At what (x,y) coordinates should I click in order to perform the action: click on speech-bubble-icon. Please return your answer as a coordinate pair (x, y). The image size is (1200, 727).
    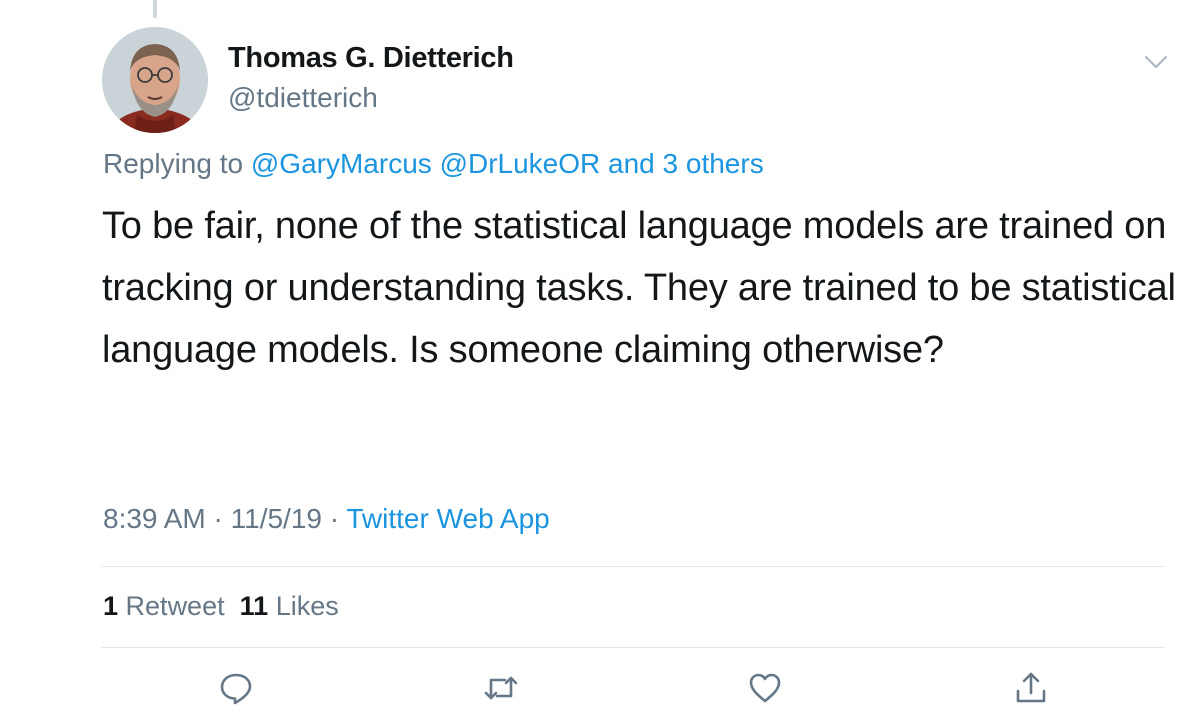
    Looking at the image, I should click on (236, 689).